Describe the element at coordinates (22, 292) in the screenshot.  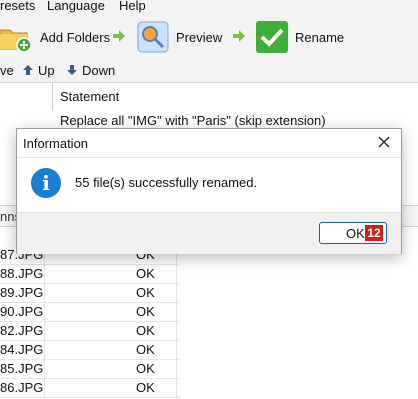
I see `file-name: 89.JPG` at that location.